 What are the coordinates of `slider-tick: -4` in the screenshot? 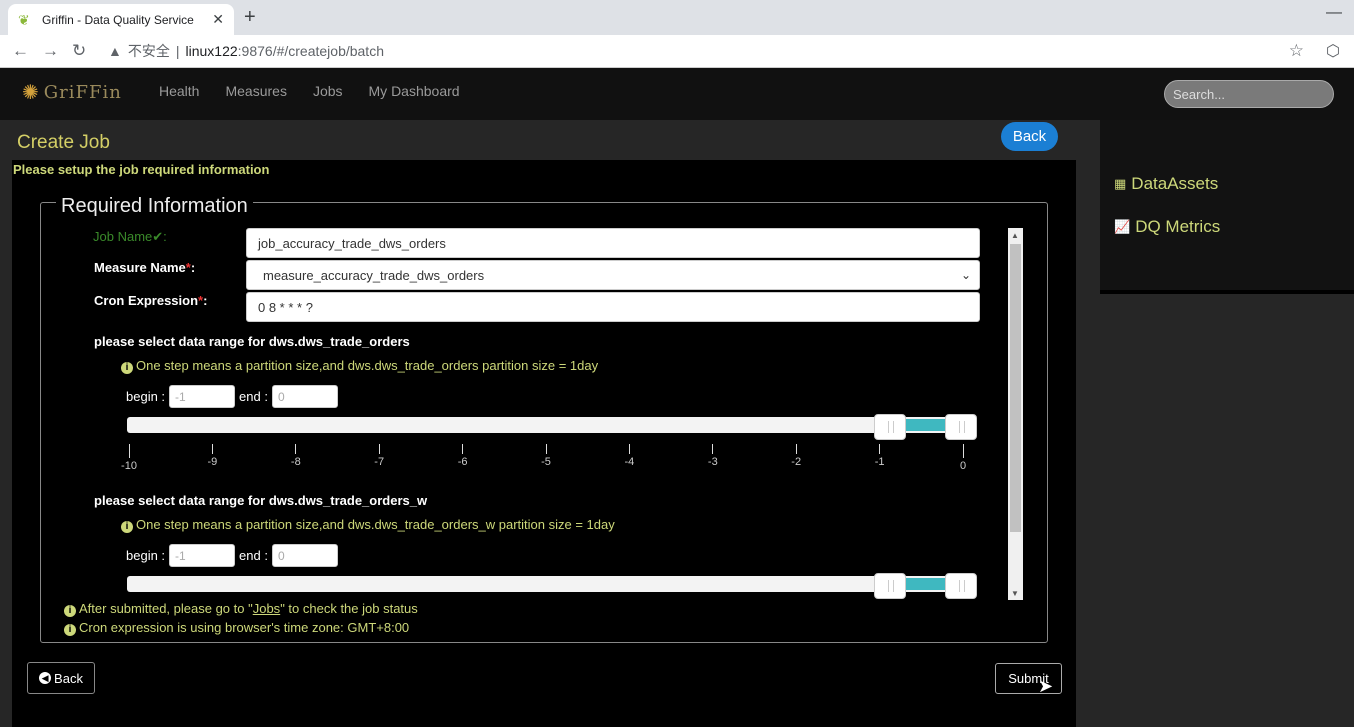 It's located at (629, 456).